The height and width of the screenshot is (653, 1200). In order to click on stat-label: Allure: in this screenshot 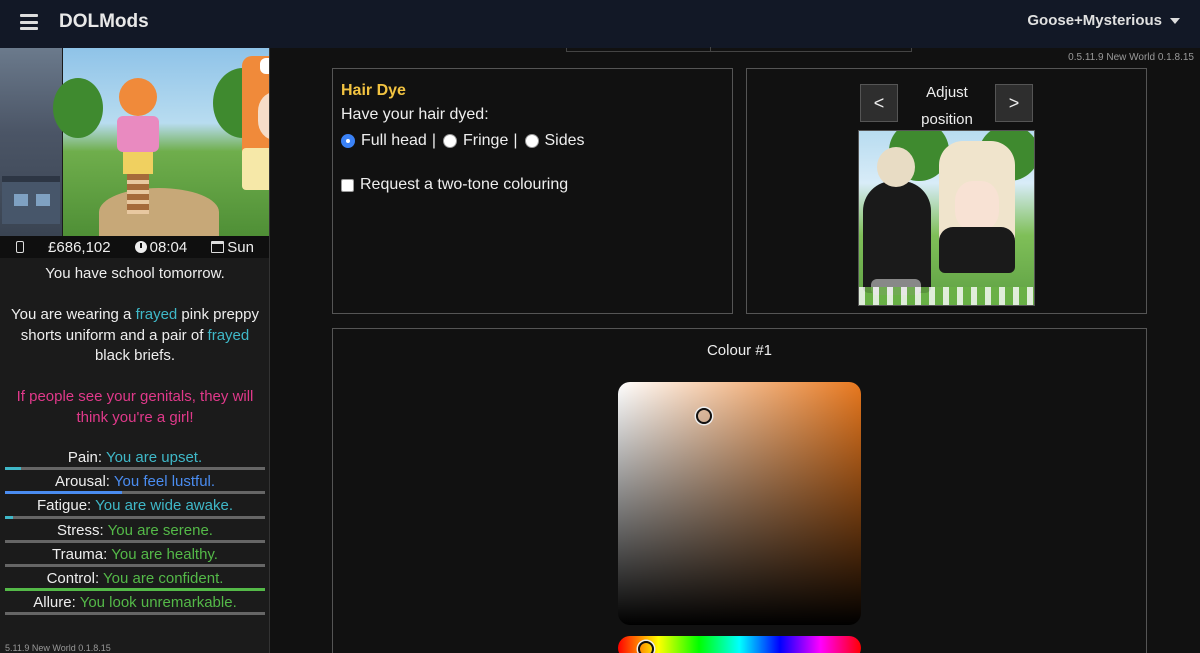, I will do `click(54, 603)`.